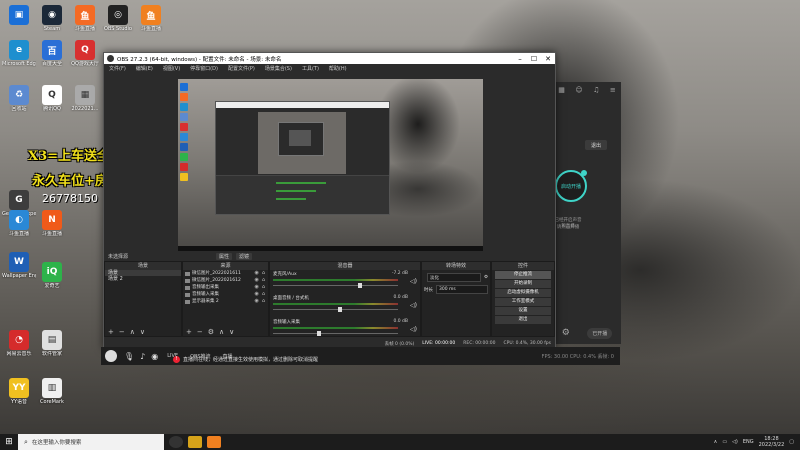 The image size is (800, 450). Describe the element at coordinates (70, 198) in the screenshot. I see `overlay-number: 26778150` at that location.